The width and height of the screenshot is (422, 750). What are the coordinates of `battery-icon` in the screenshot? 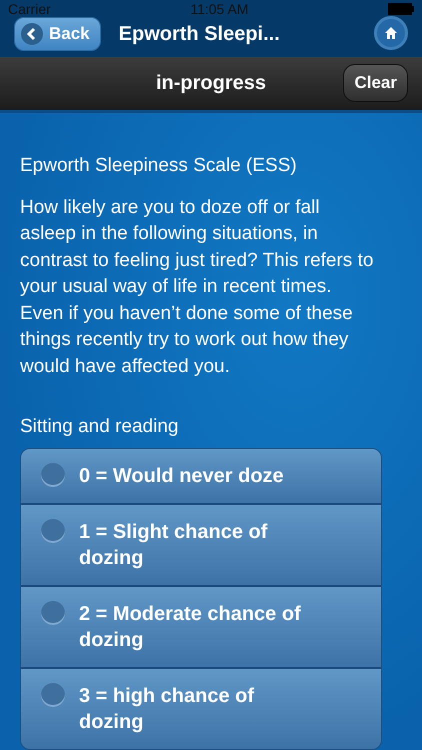 It's located at (401, 9).